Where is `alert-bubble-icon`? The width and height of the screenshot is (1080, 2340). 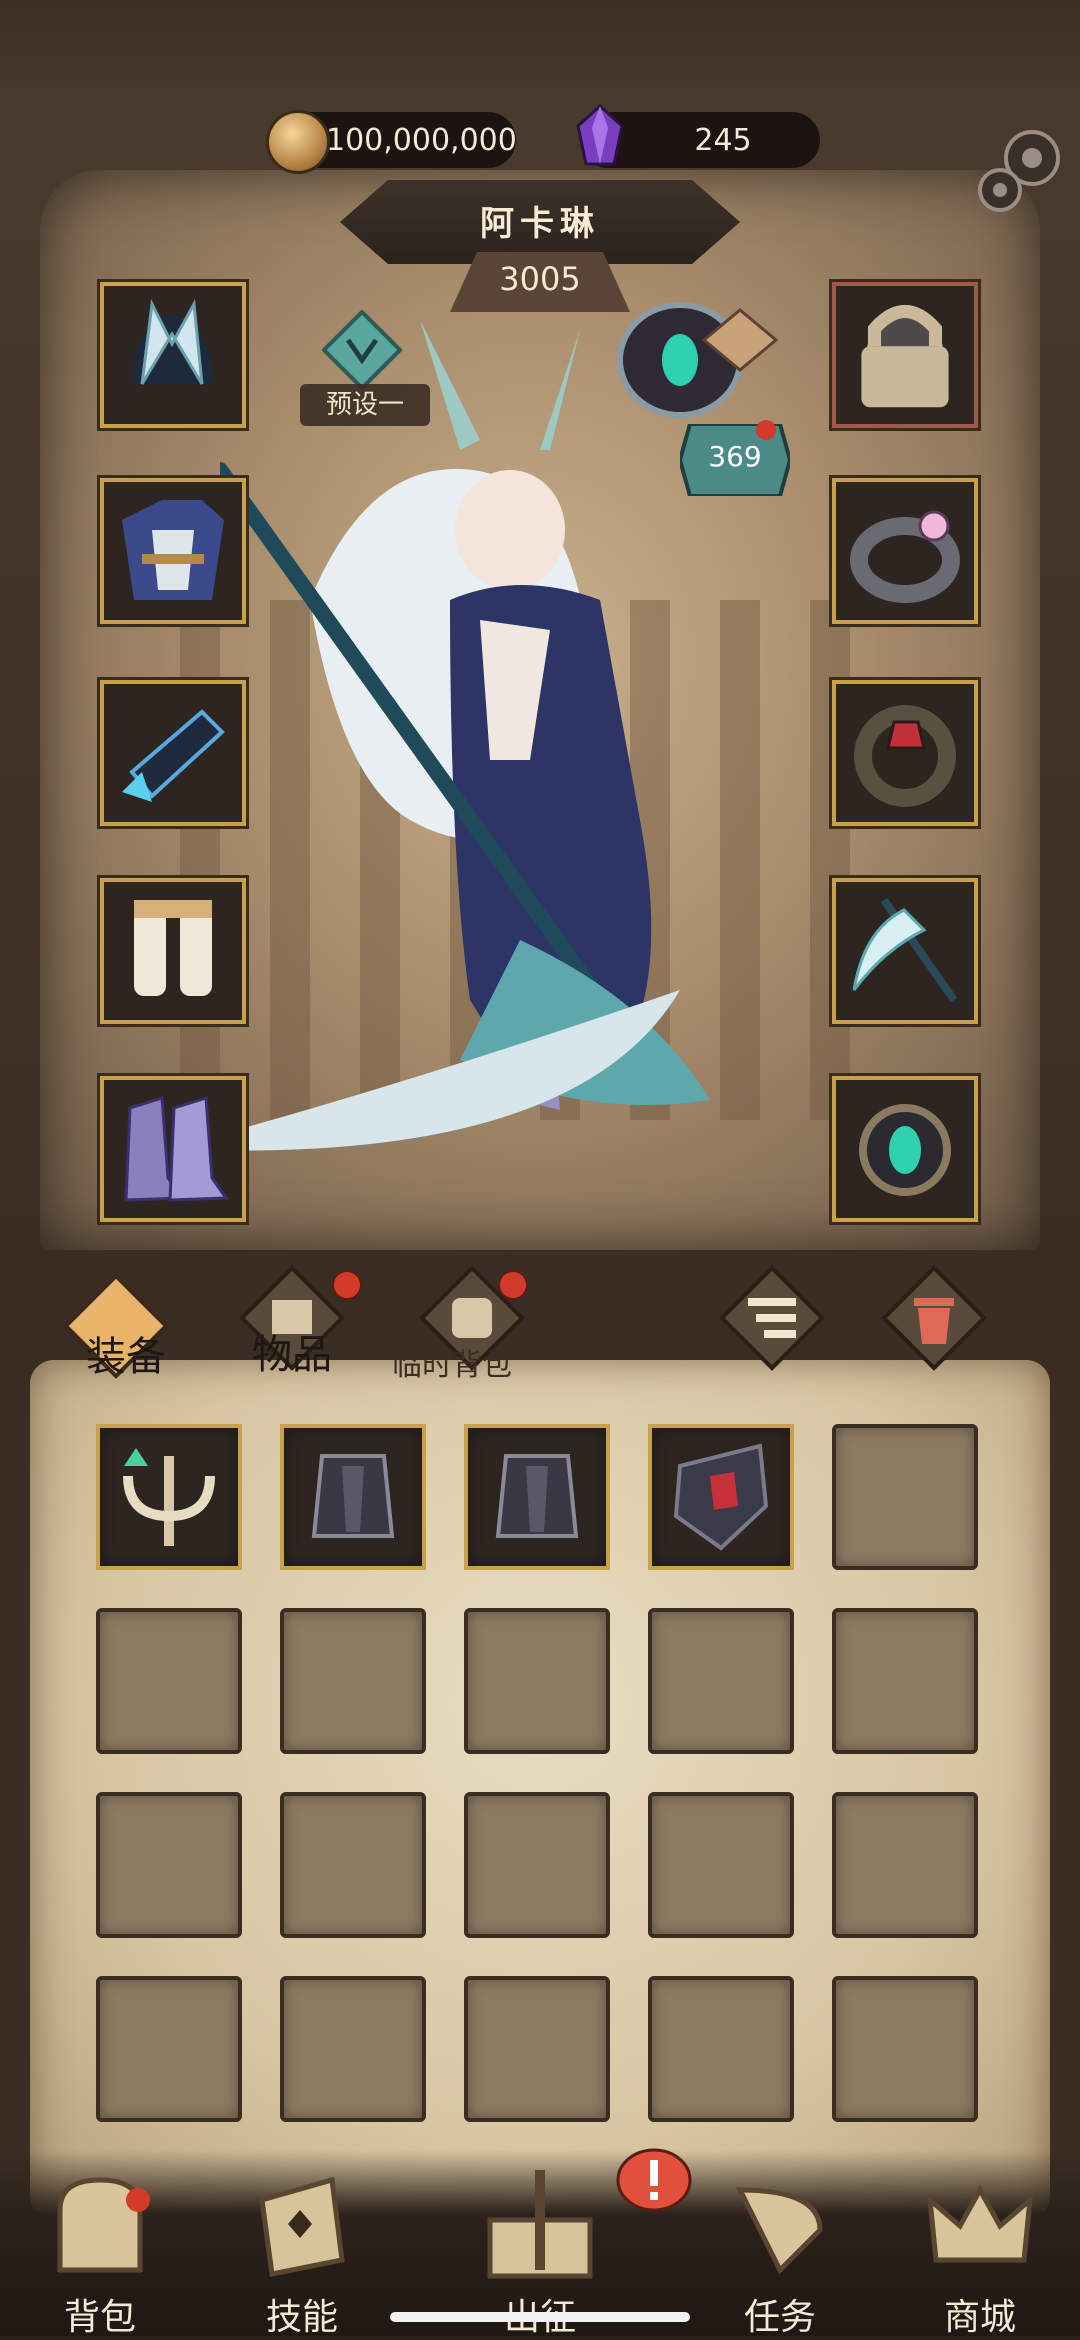 alert-bubble-icon is located at coordinates (654, 2180).